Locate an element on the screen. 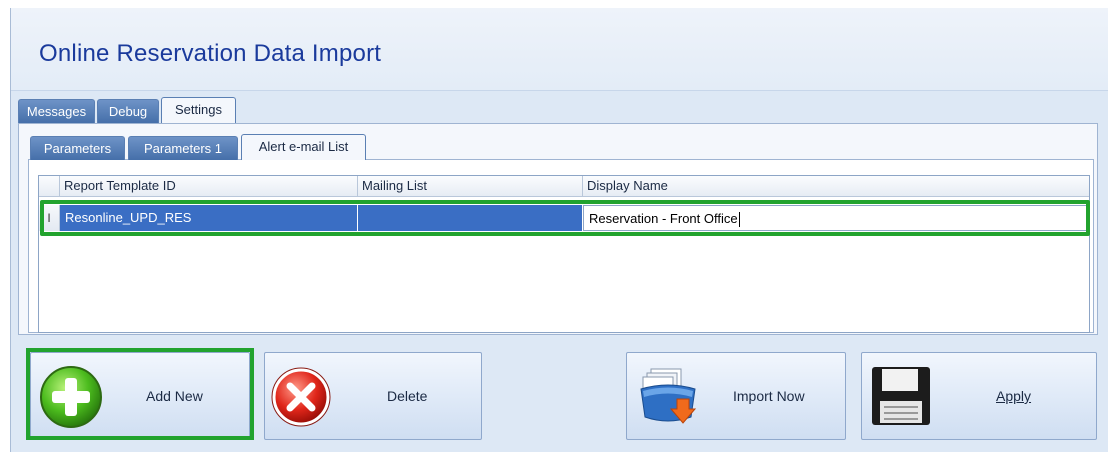 Image resolution: width=1108 pixels, height=452 pixels. text-caret is located at coordinates (739, 220).